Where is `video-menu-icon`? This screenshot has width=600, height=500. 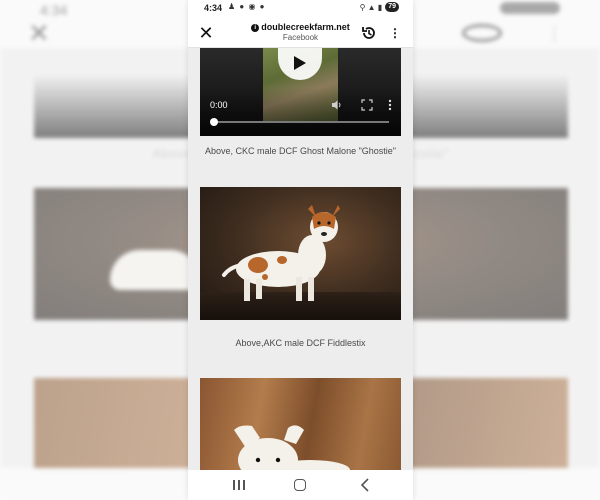
video-menu-icon is located at coordinates (390, 105).